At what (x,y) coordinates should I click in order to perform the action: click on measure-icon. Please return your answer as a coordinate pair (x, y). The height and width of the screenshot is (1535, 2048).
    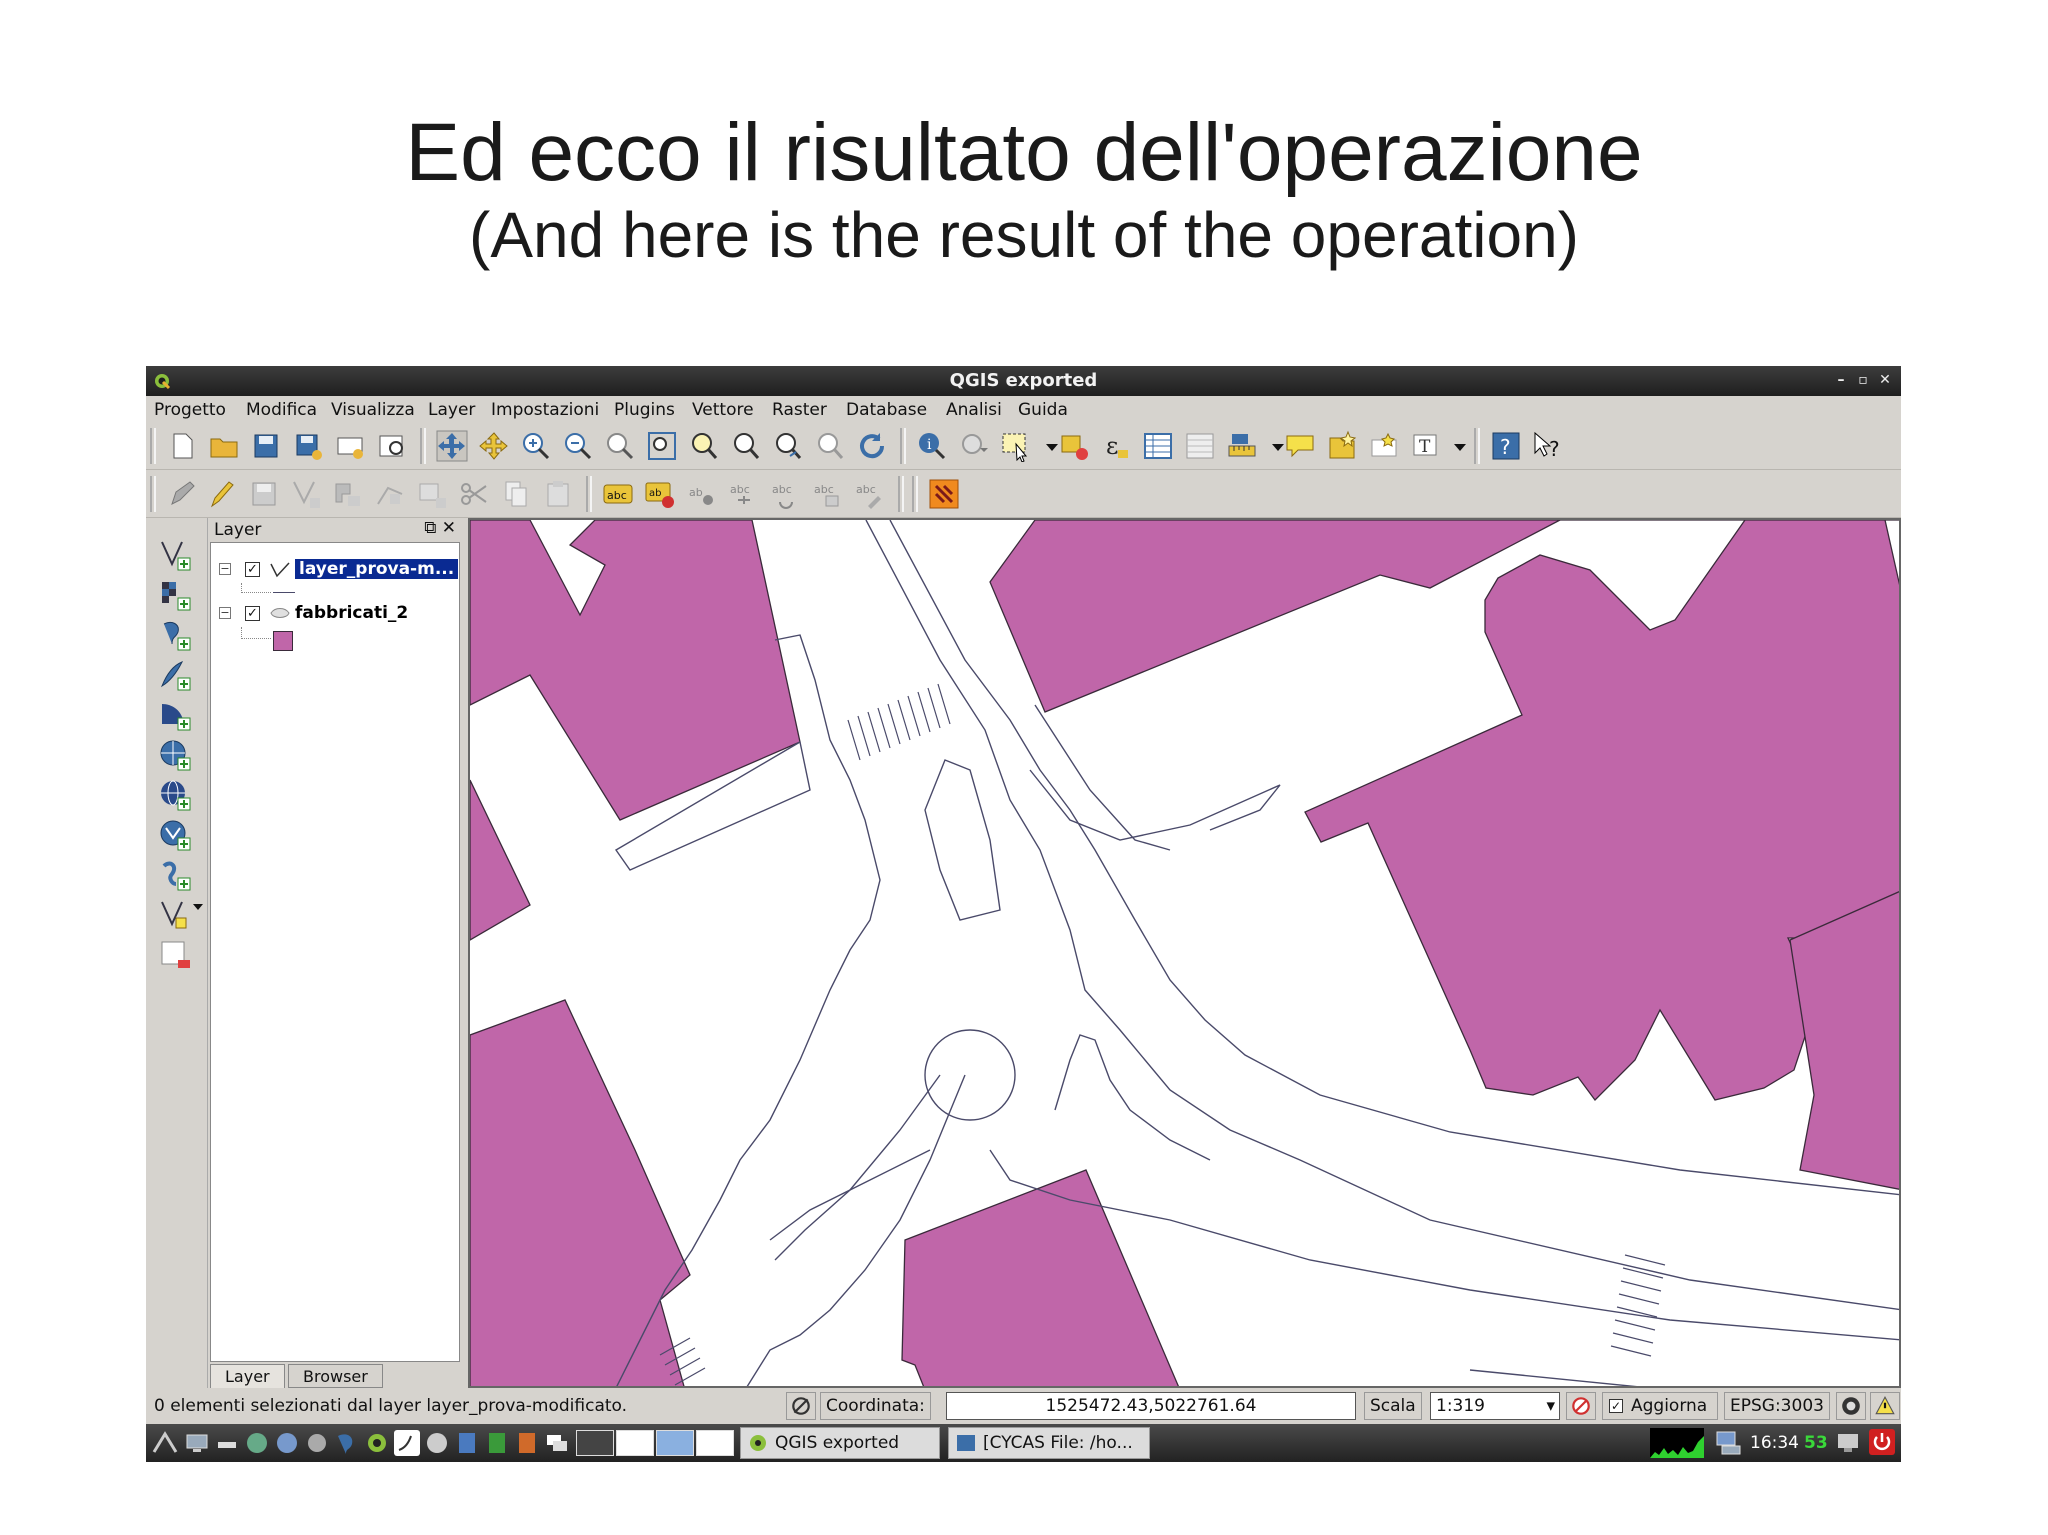
    Looking at the image, I should click on (1242, 446).